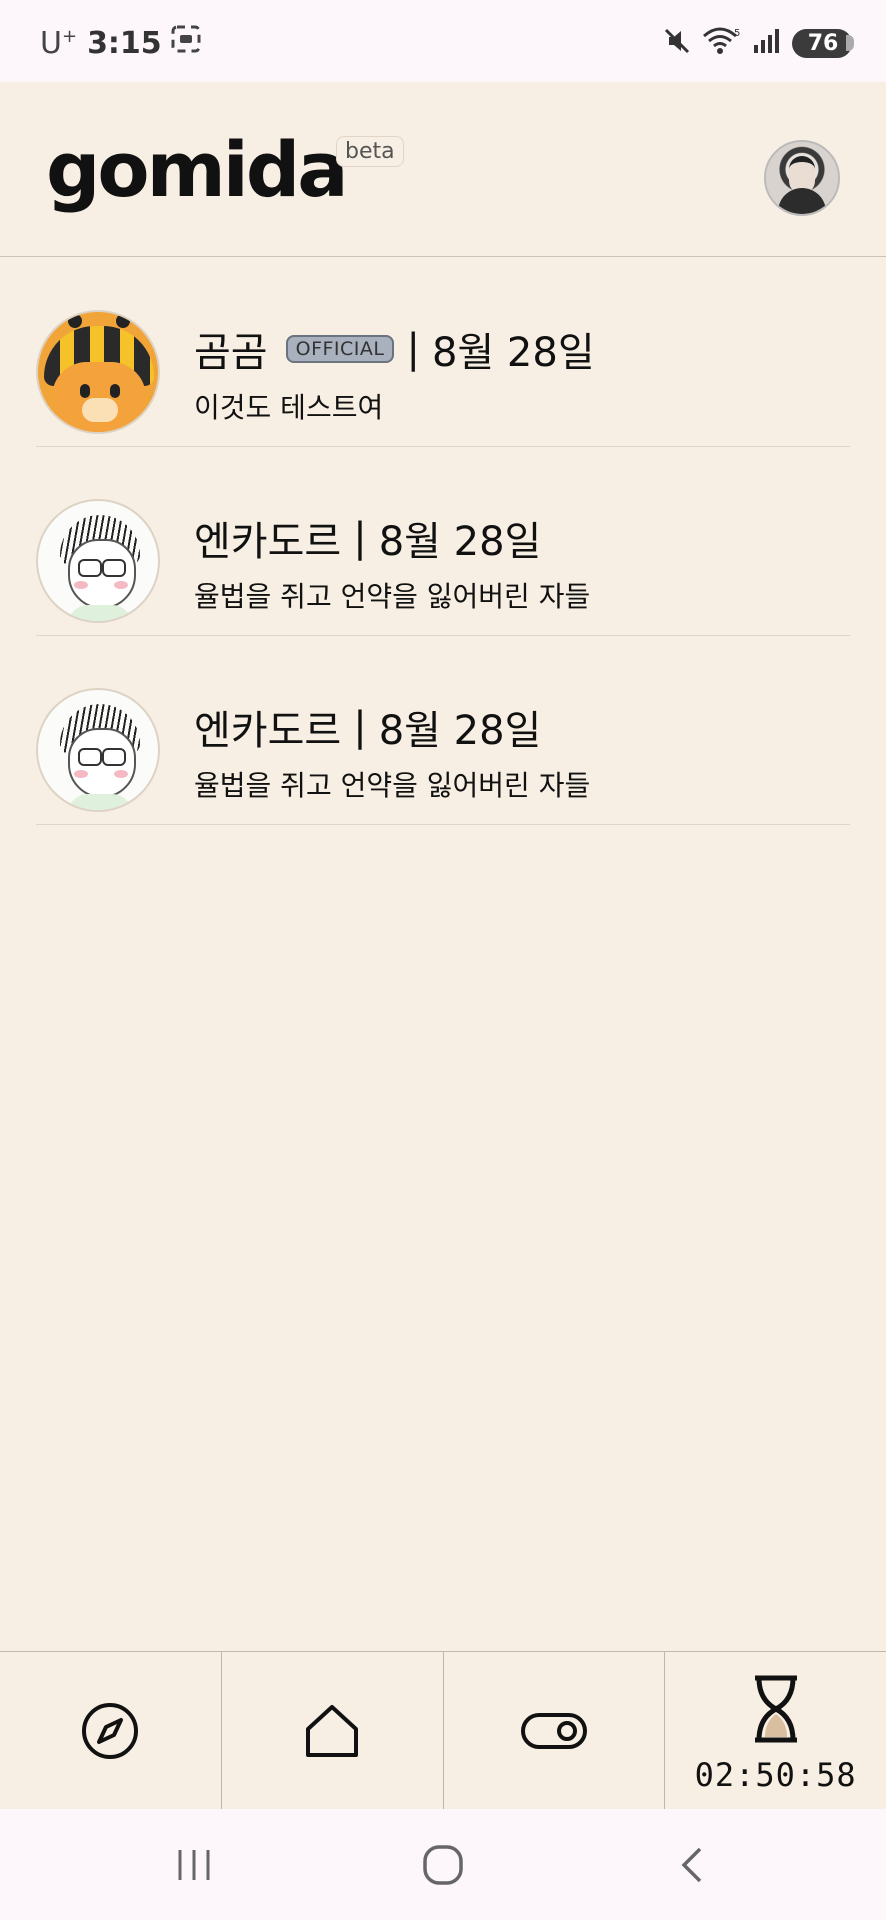 This screenshot has width=886, height=1920. I want to click on timer-readout: 02:50:58, so click(775, 1775).